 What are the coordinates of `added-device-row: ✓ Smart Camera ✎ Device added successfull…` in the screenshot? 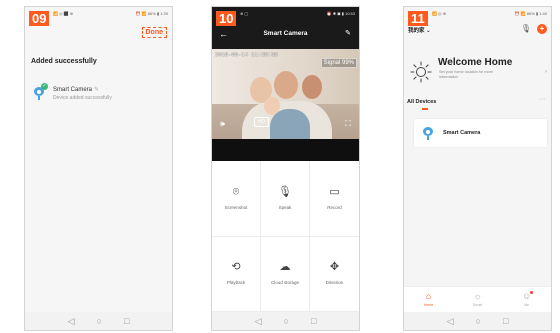 It's located at (72, 92).